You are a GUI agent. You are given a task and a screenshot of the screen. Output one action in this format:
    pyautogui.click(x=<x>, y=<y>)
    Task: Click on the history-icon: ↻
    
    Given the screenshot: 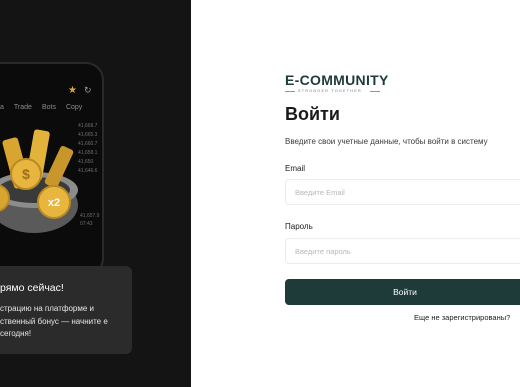 What is the action you would take?
    pyautogui.click(x=88, y=90)
    